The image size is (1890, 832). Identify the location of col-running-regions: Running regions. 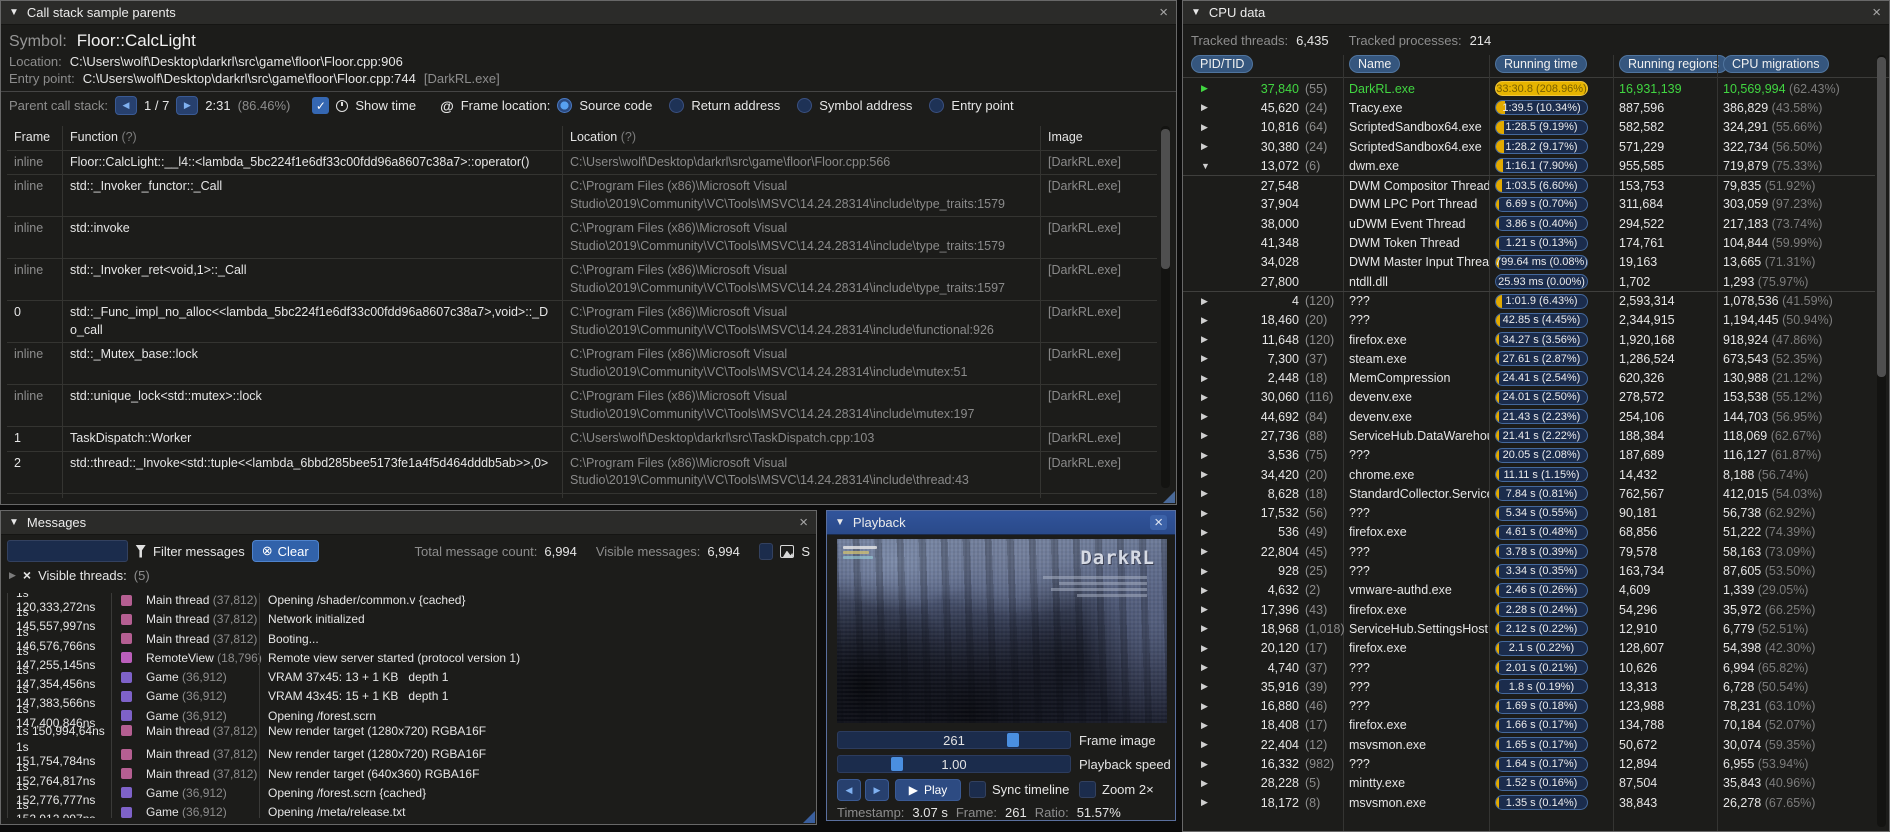
(1674, 64).